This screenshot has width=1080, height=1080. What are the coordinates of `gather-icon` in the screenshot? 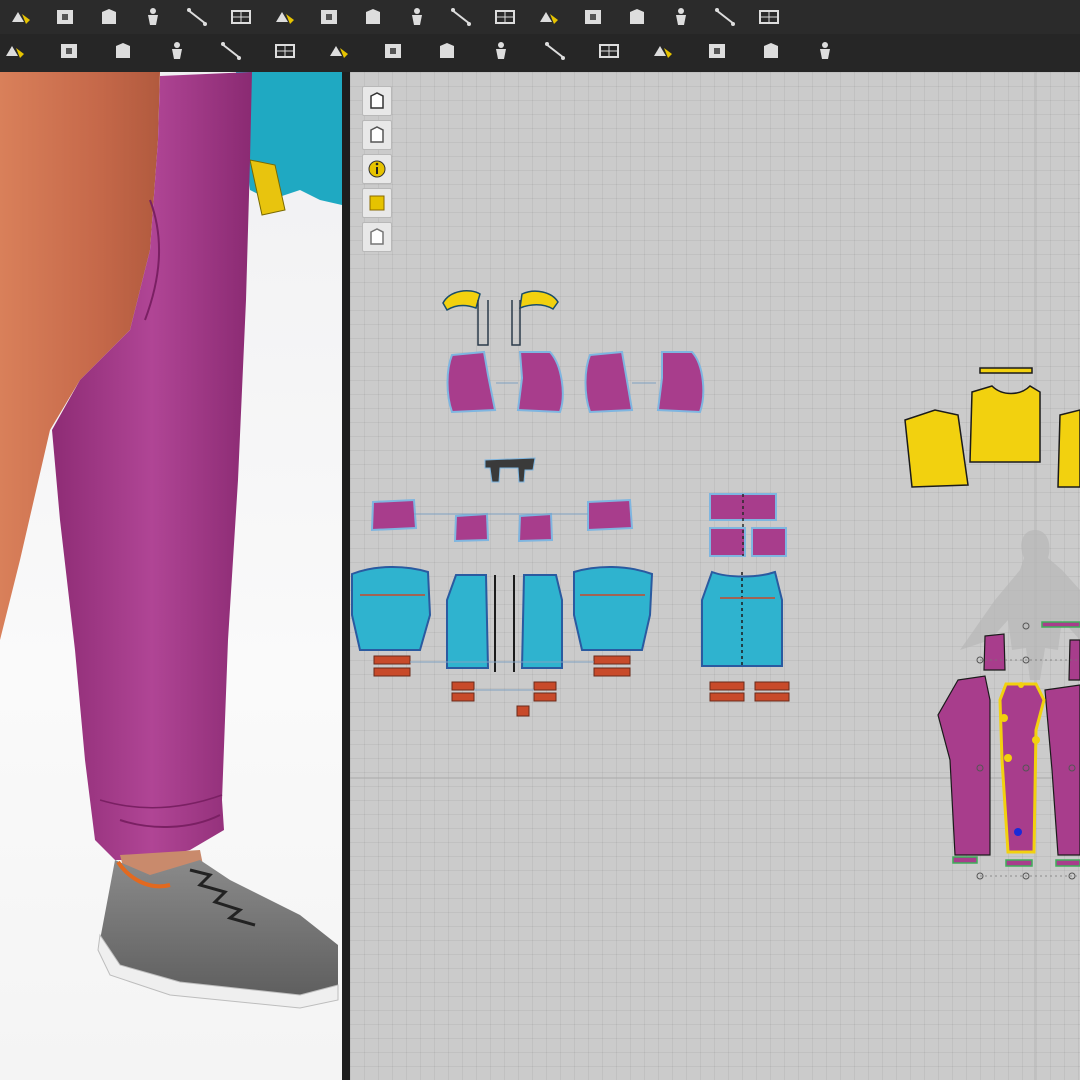 It's located at (231, 51).